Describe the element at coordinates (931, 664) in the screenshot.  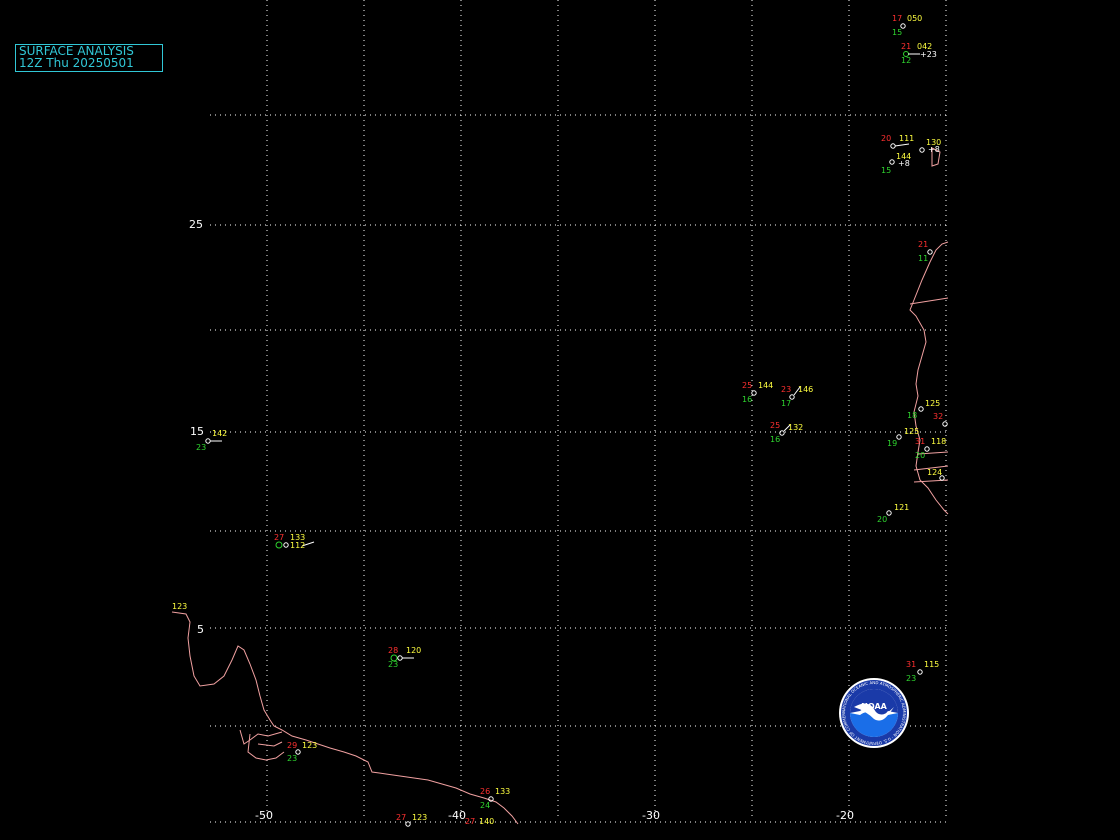
I see `station-pressure: 115` at that location.